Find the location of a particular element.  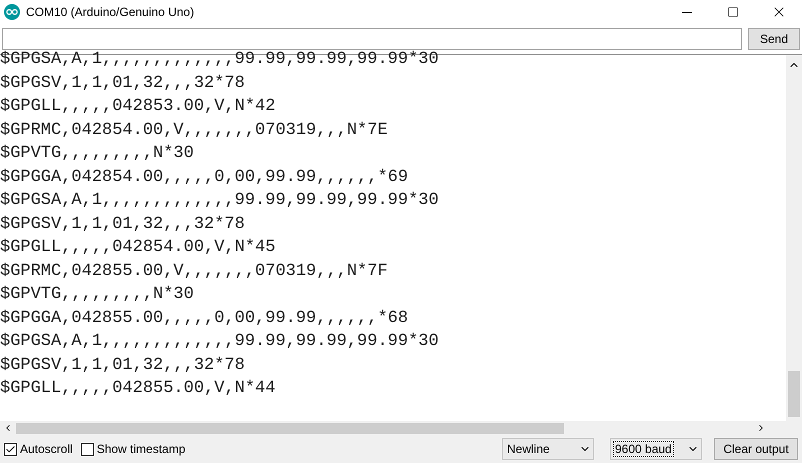

maximize-icon is located at coordinates (733, 12).